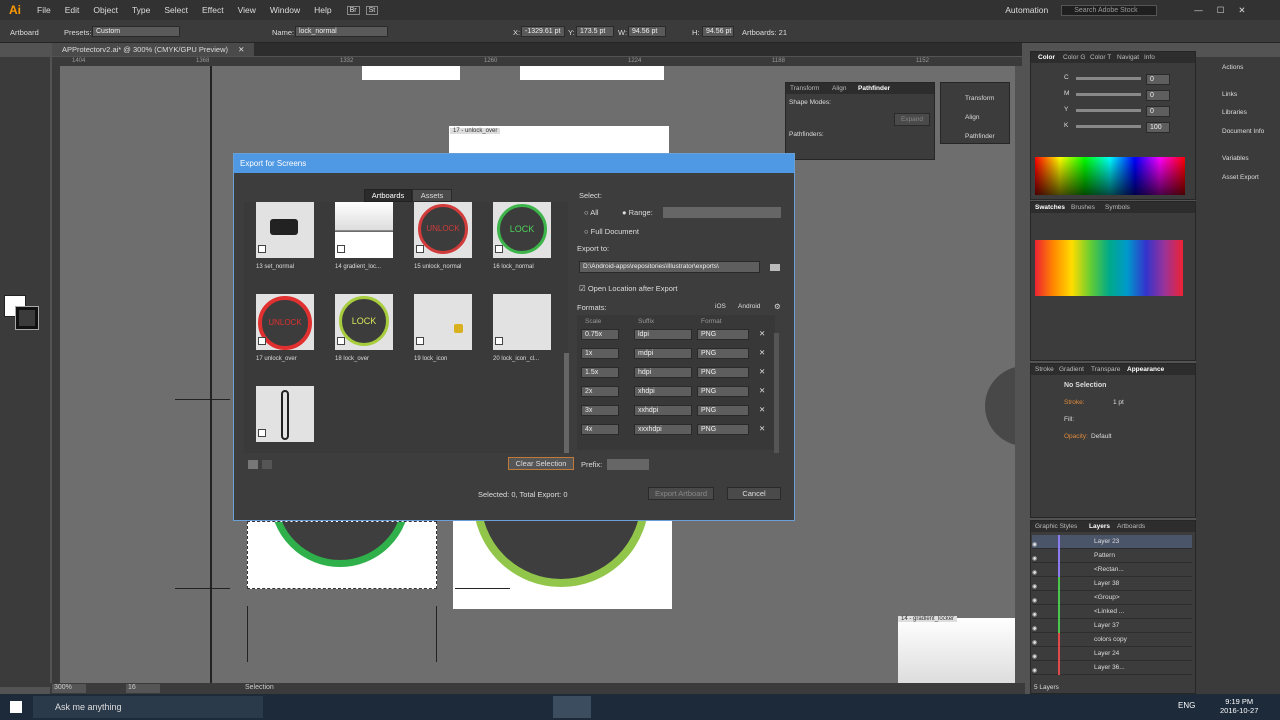  I want to click on zoom-select: 300%, so click(69, 688).